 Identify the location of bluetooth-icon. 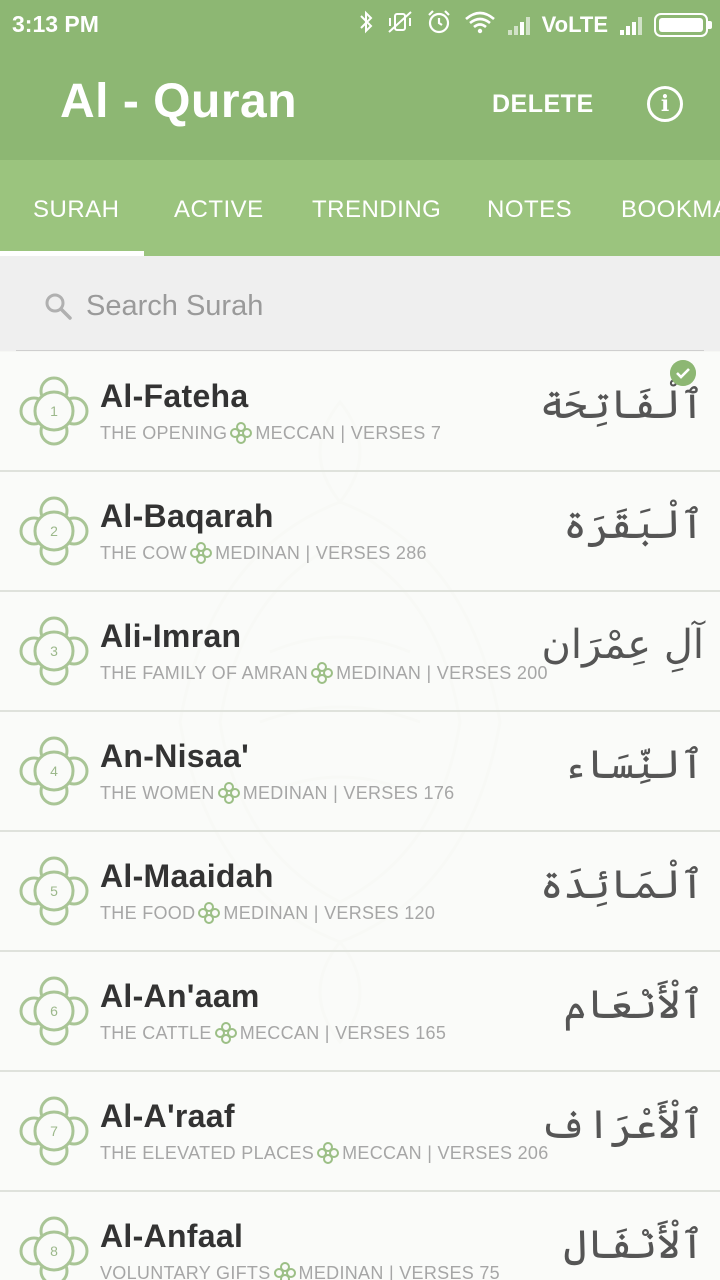
(366, 25).